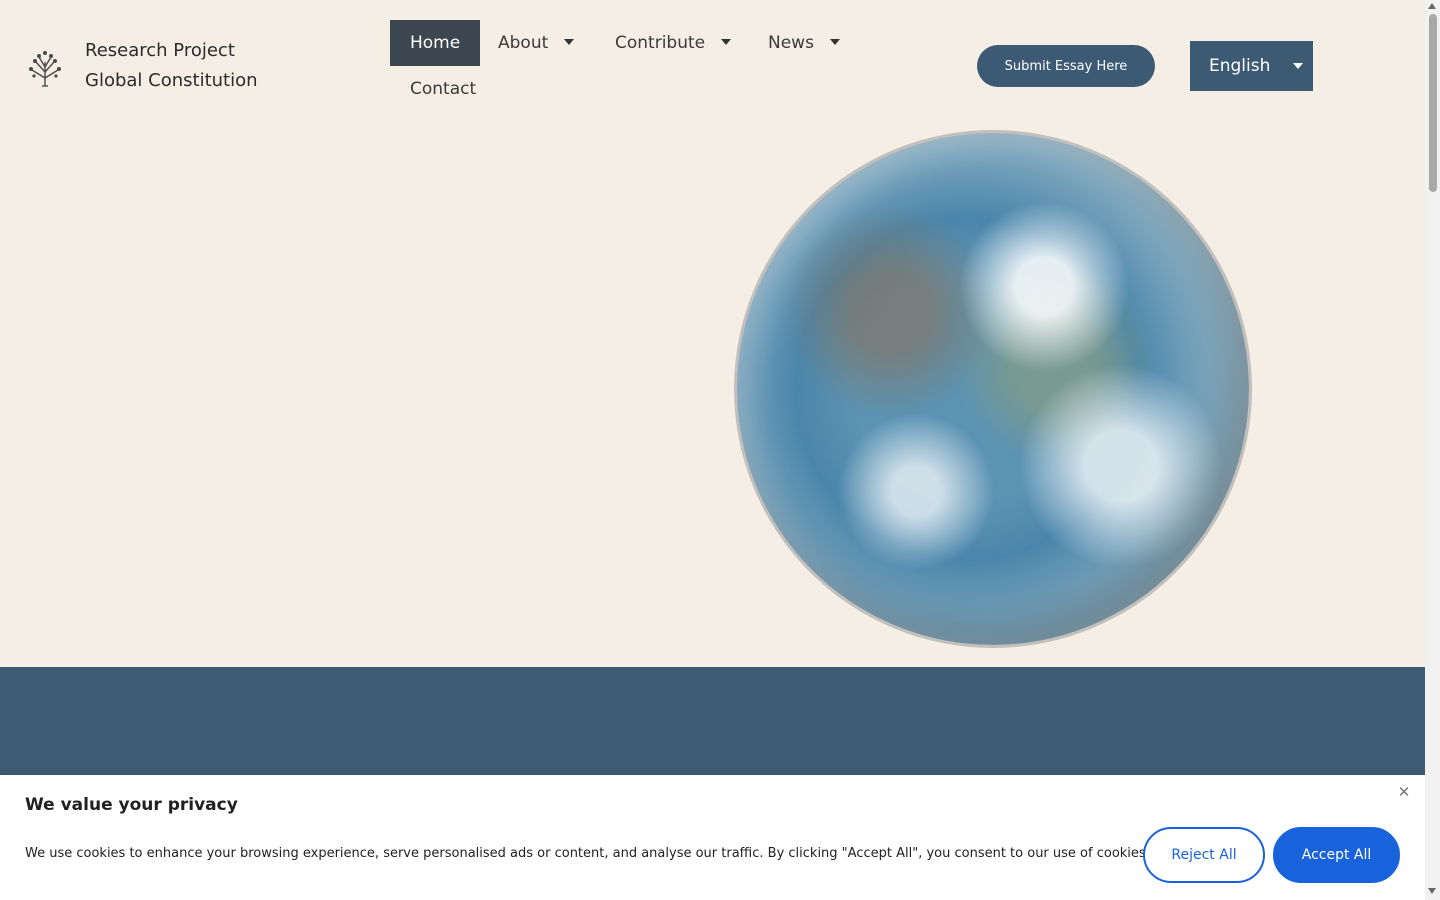  What do you see at coordinates (171, 80) in the screenshot?
I see `brand-line-2: Global Constitution` at bounding box center [171, 80].